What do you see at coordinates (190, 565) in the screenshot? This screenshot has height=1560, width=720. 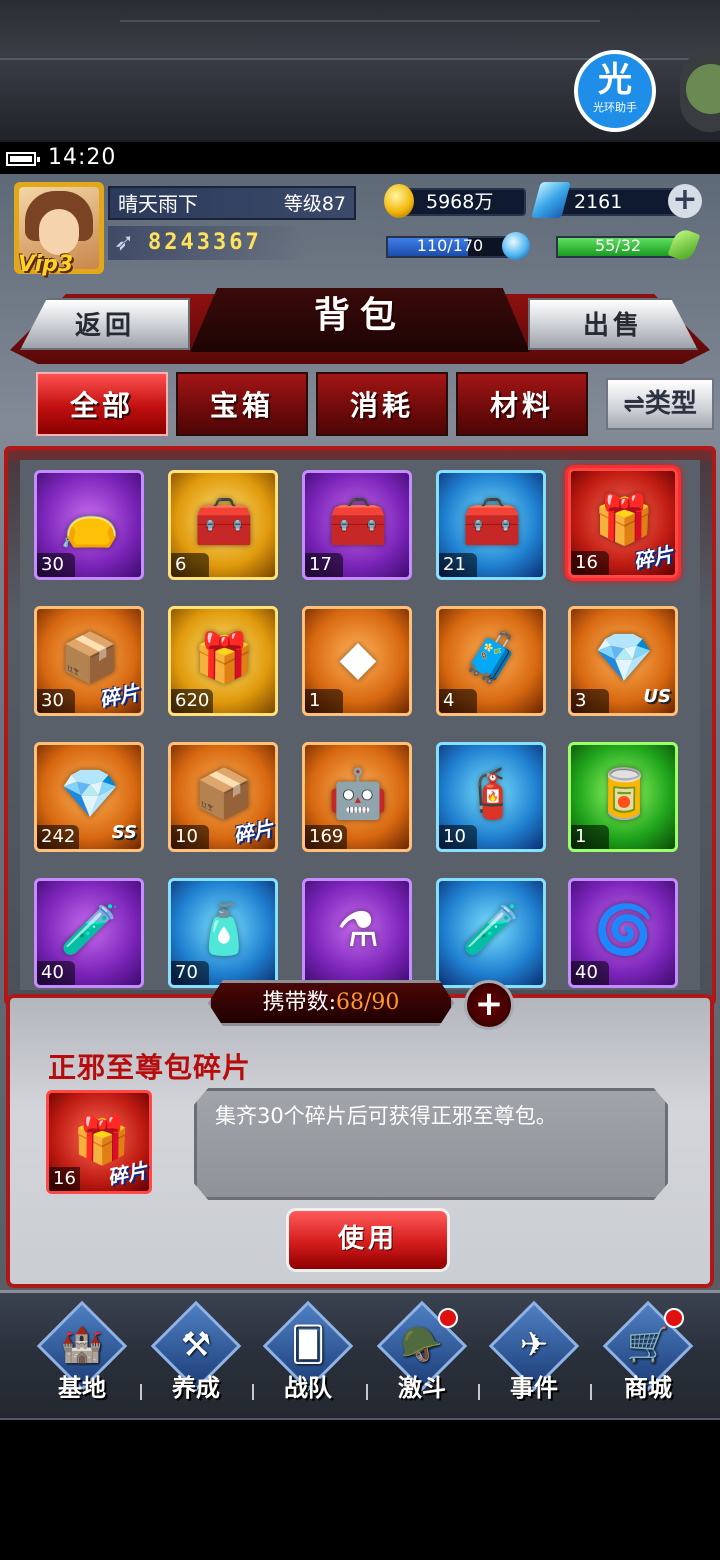 I see `item-count: 6` at bounding box center [190, 565].